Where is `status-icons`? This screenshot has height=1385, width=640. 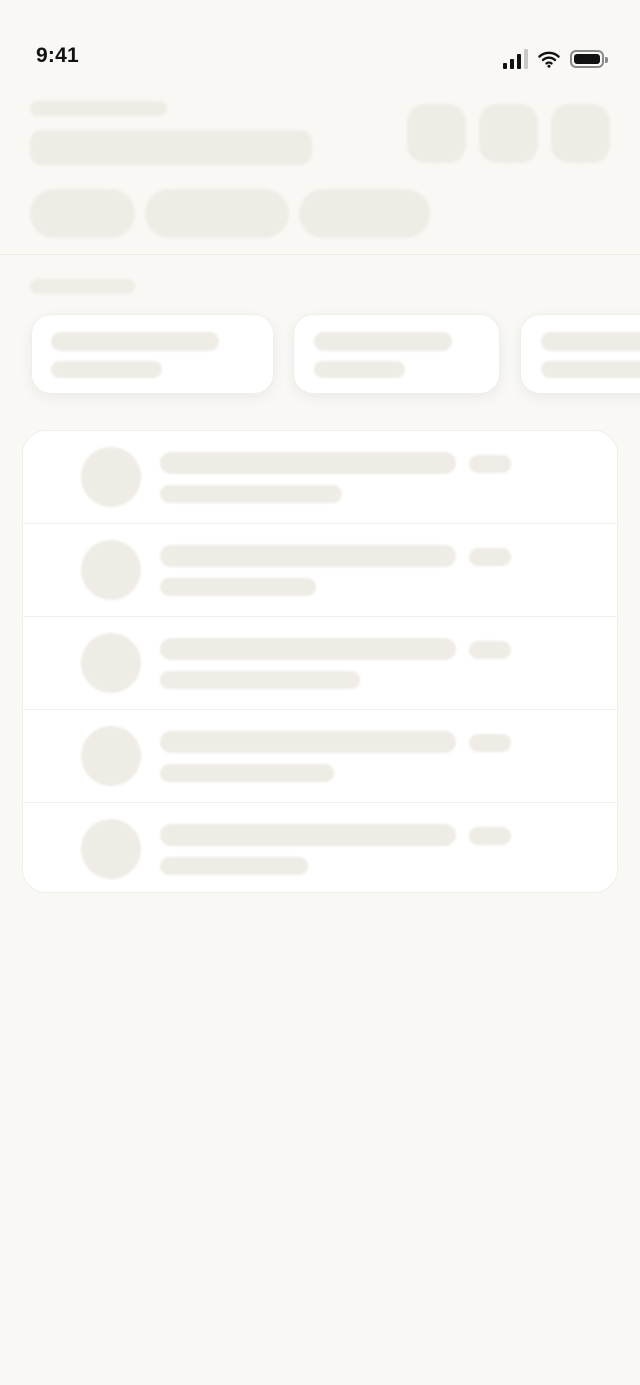 status-icons is located at coordinates (555, 59).